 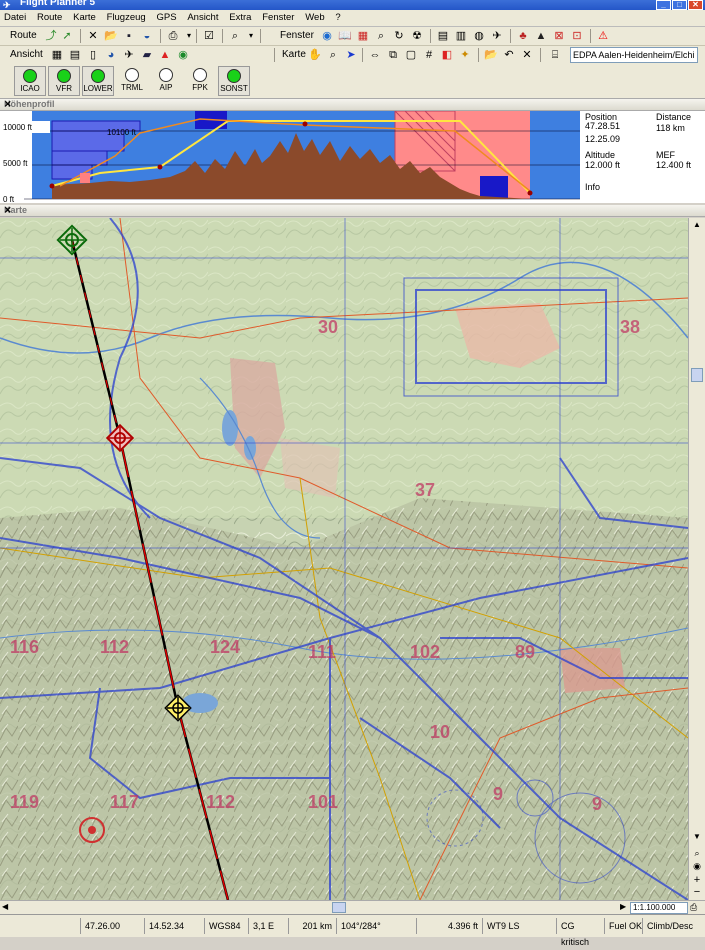 What do you see at coordinates (381, 36) in the screenshot?
I see `search-map-icon: ⌕` at bounding box center [381, 36].